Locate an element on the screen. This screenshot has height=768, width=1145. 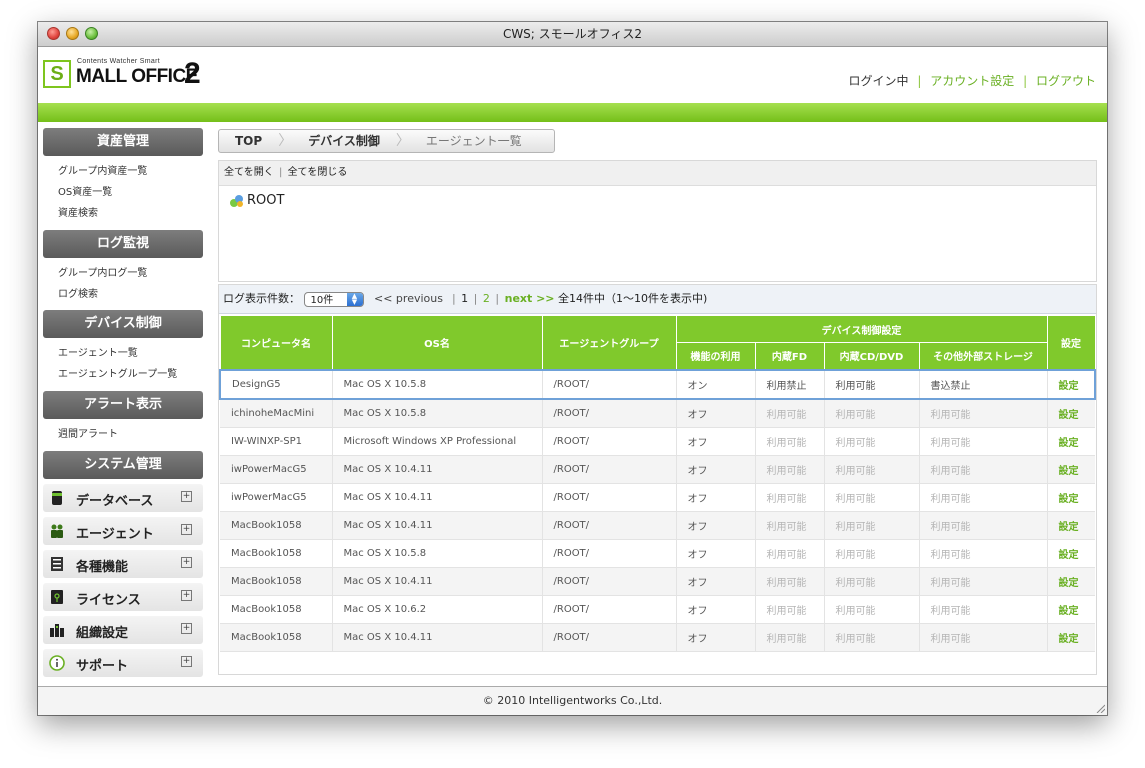
collapse-all-link: 全てを閉じる is located at coordinates (318, 172).